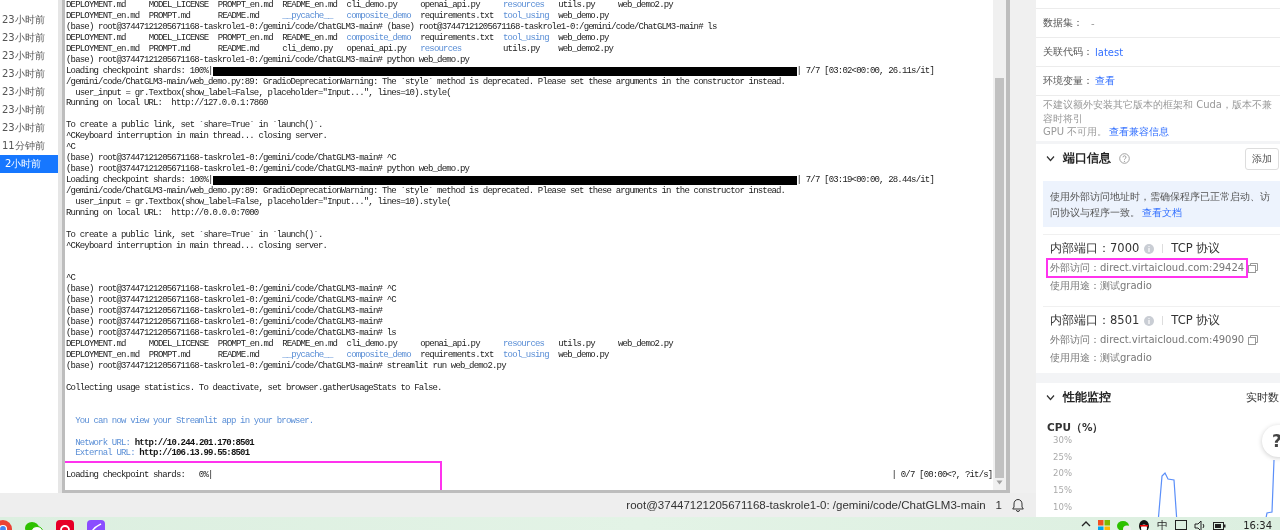 The width and height of the screenshot is (1280, 530). What do you see at coordinates (29, 146) in the screenshot?
I see `history-item: 11分钟前` at bounding box center [29, 146].